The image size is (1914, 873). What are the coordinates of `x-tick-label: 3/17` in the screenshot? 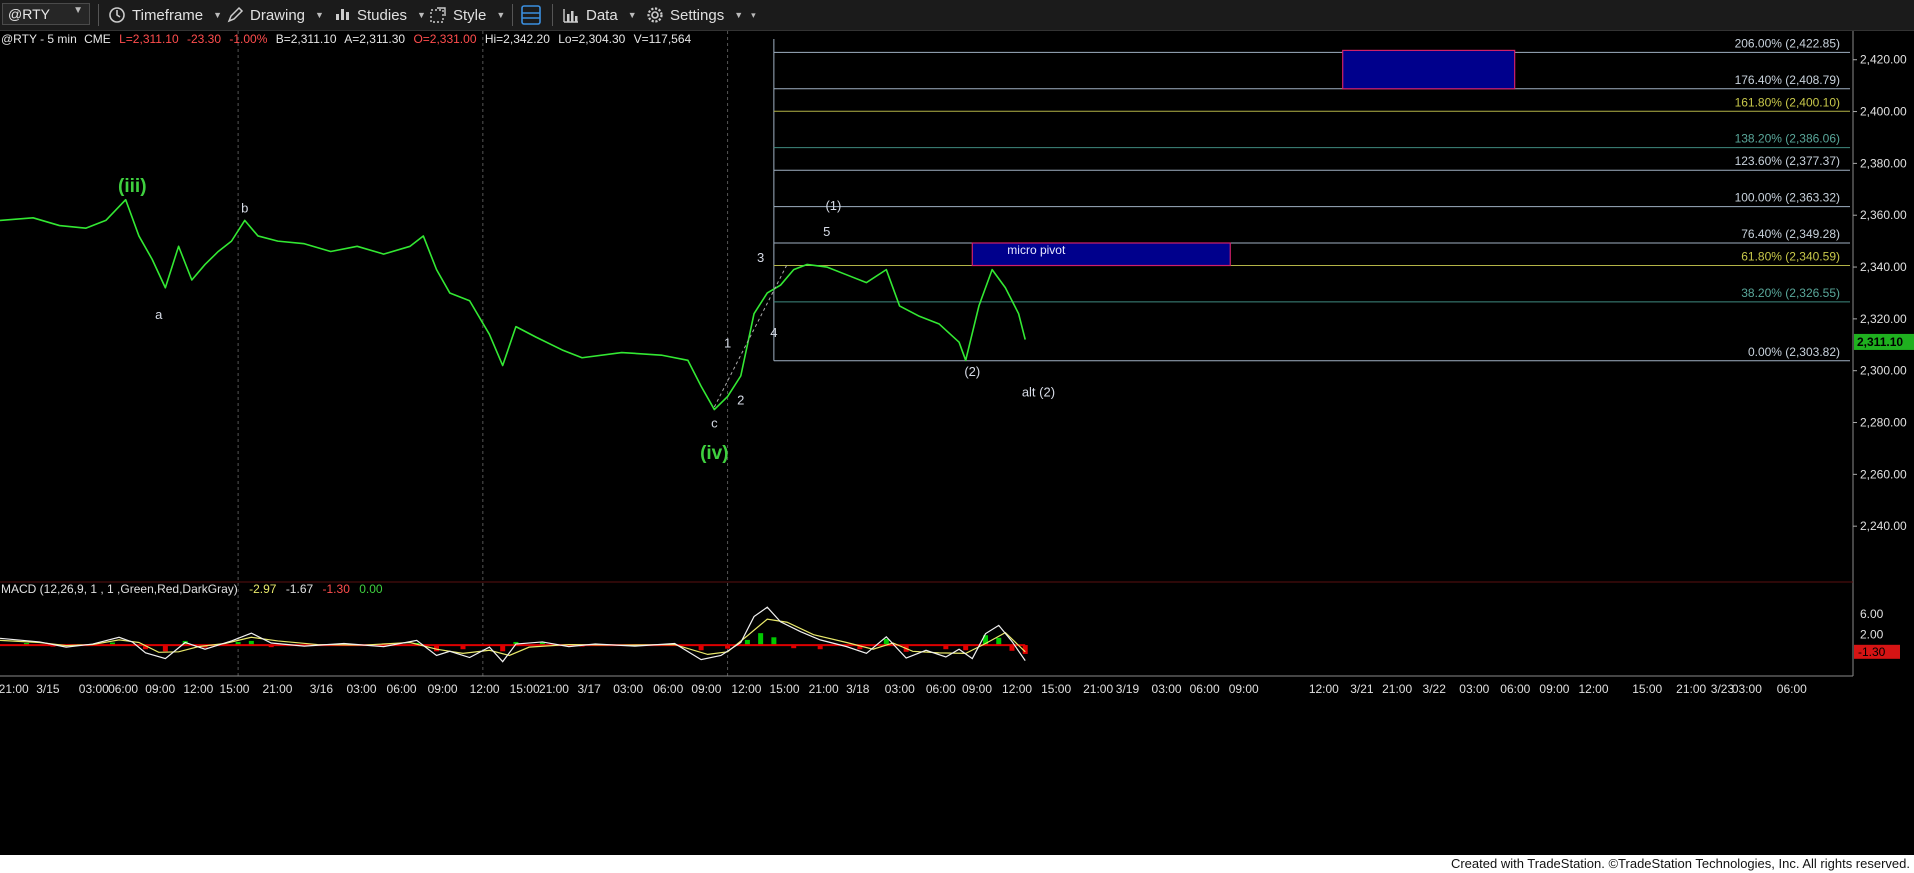 It's located at (589, 689).